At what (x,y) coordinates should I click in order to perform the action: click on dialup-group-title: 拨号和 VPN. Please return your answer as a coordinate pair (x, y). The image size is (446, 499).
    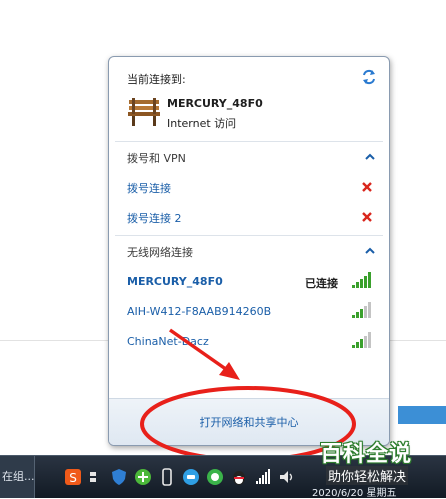
    Looking at the image, I should click on (156, 158).